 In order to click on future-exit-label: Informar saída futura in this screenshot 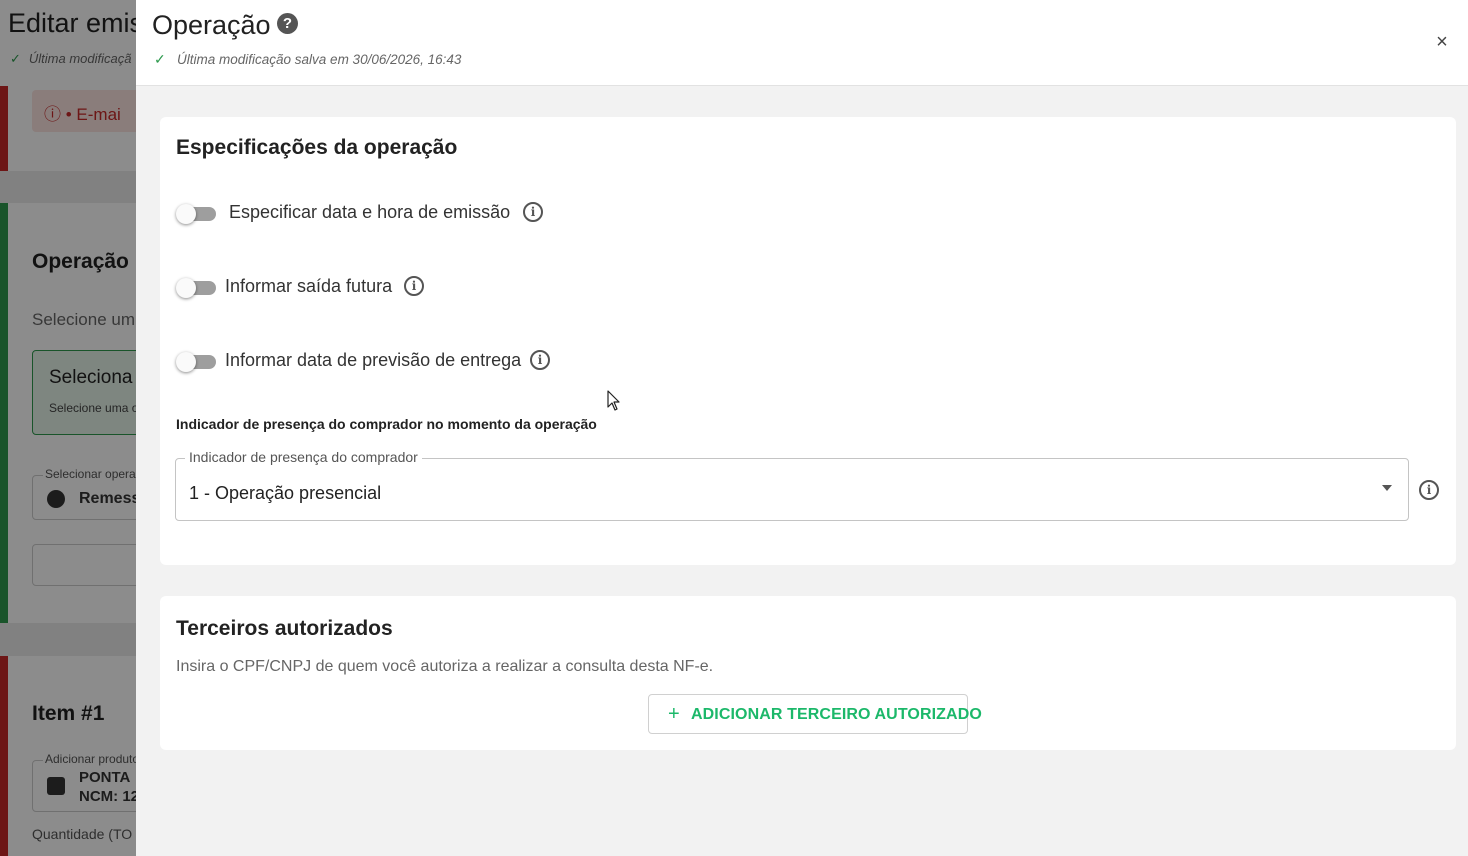, I will do `click(309, 286)`.